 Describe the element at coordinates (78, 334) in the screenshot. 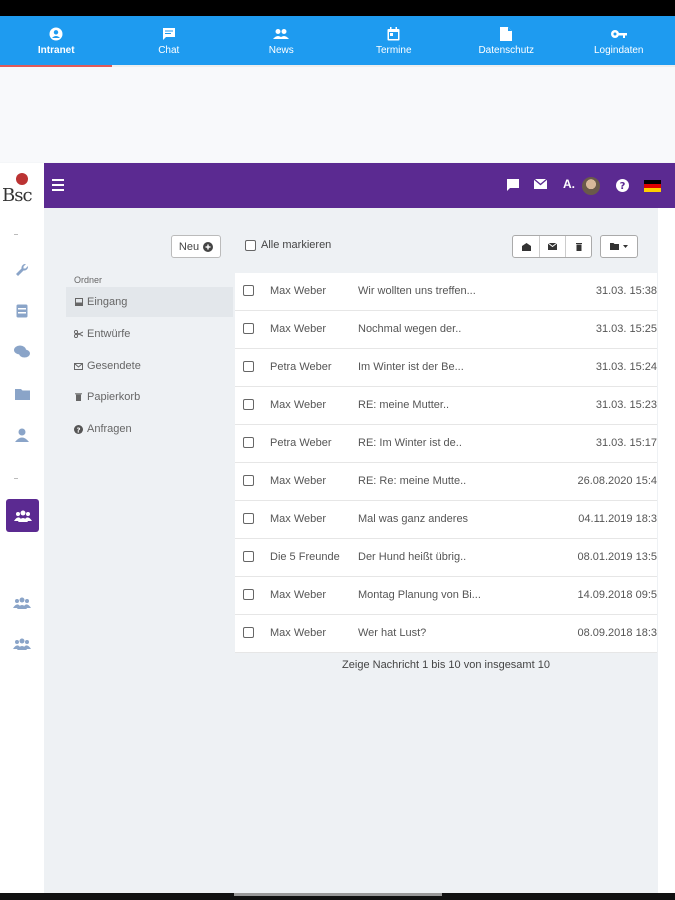

I see `scissors-icon` at that location.